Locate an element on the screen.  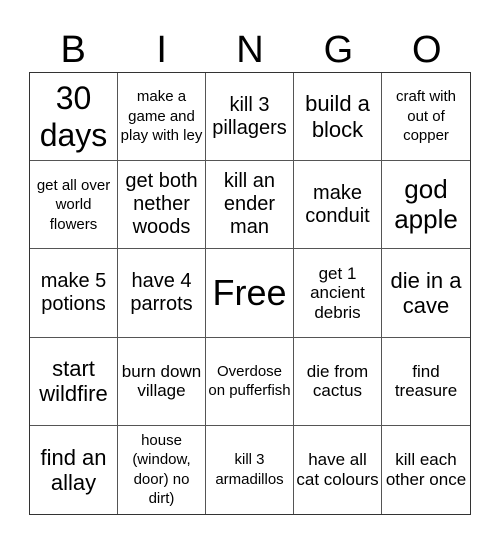
bingo-cell: house (window, door) no dirt) is located at coordinates (162, 469).